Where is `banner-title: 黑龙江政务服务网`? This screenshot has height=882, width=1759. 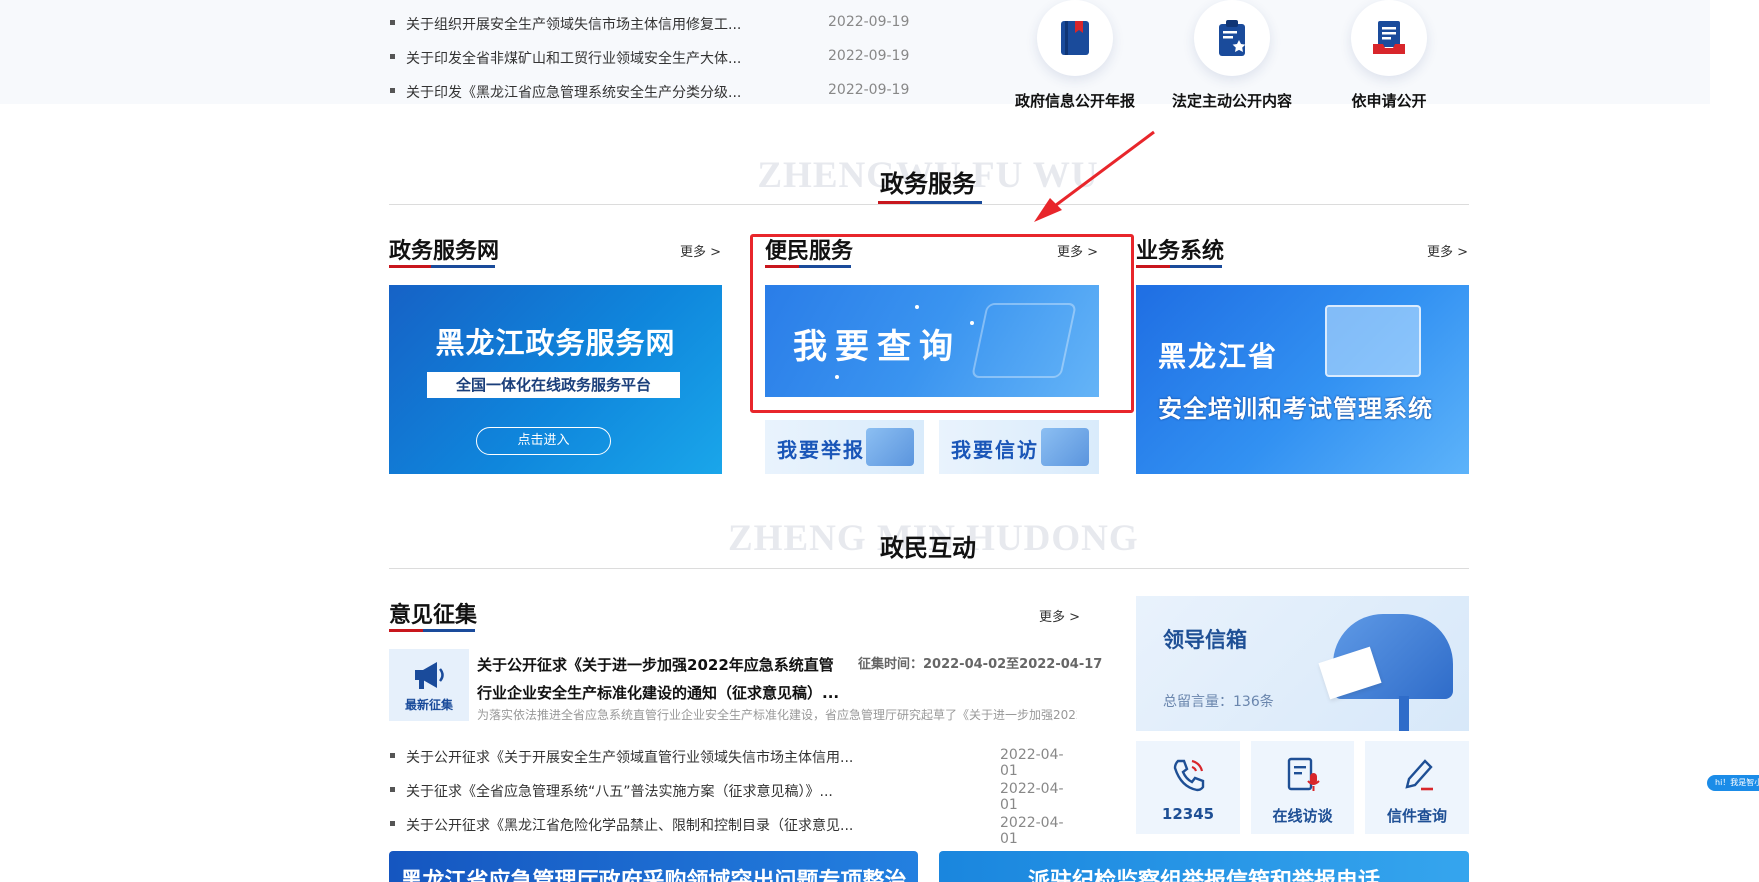 banner-title: 黑龙江政务服务网 is located at coordinates (555, 343).